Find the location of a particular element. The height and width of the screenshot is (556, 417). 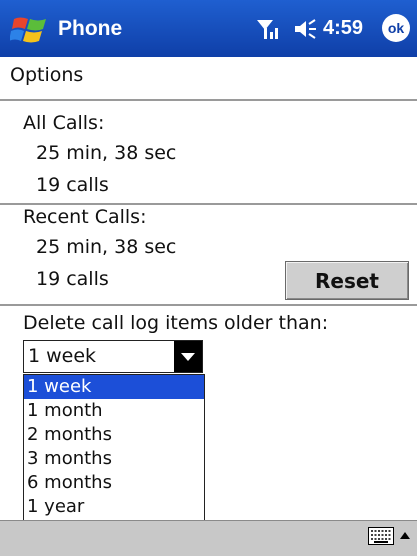

all-calls-label: All Calls: is located at coordinates (64, 123).